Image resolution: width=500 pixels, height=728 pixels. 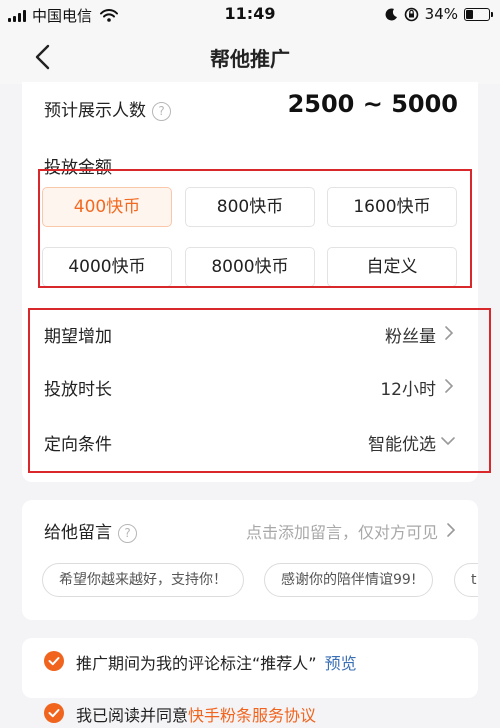 I want to click on estimated-reach-label-text: 预计展示人数, so click(x=95, y=111).